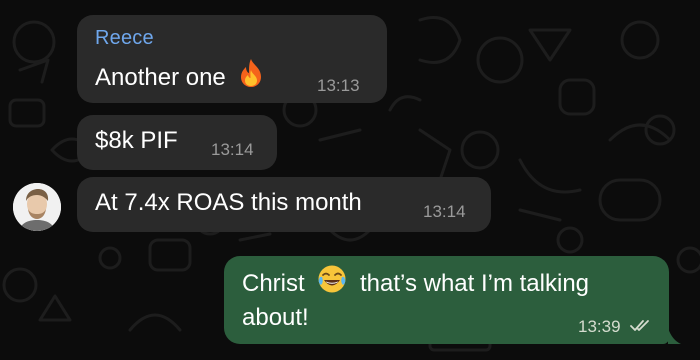  Describe the element at coordinates (251, 76) in the screenshot. I see `fire-icon` at that location.